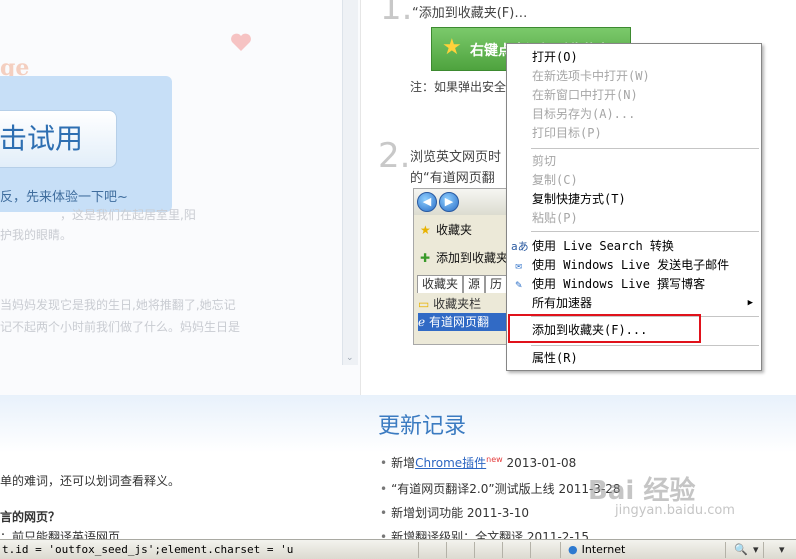 The width and height of the screenshot is (796, 559). What do you see at coordinates (425, 258) in the screenshot?
I see `add-favorite-icon: ✚` at bounding box center [425, 258].